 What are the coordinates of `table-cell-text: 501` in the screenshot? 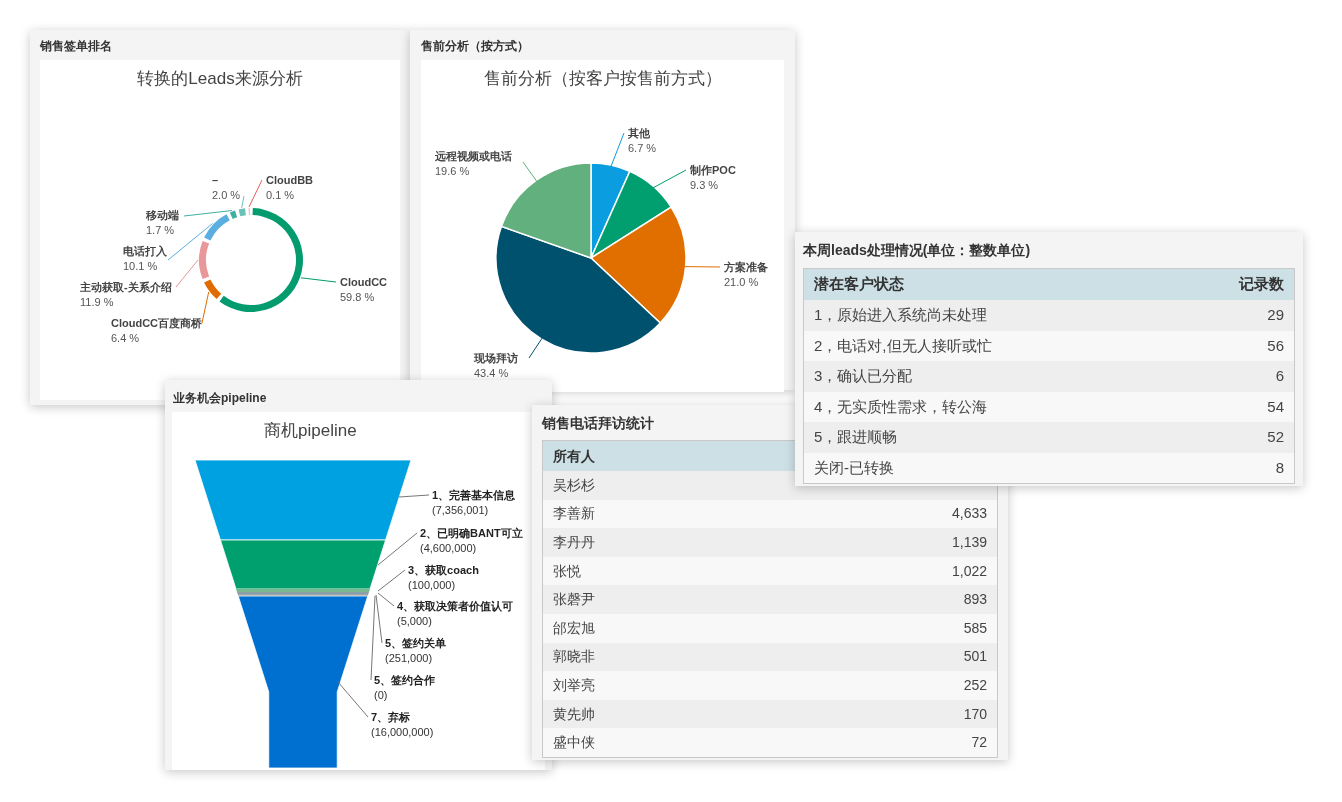 It's located at (975, 657).